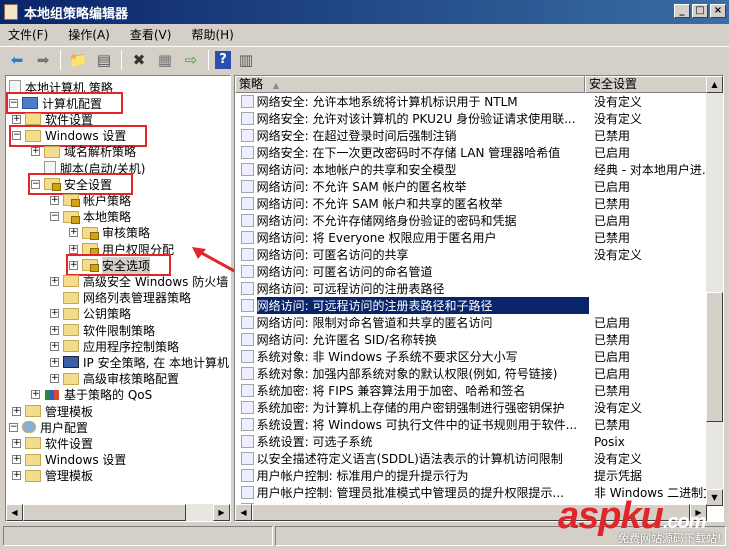  What do you see at coordinates (114, 346) in the screenshot?
I see `tree-node: + 应用程序控制策略` at bounding box center [114, 346].